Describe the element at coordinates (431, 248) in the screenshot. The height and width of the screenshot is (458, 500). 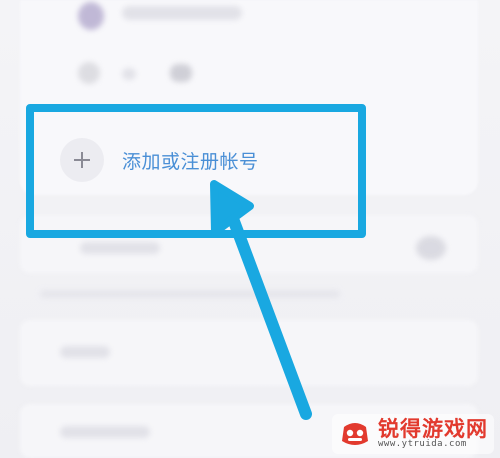
I see `settings-item-toggle-blurred` at that location.